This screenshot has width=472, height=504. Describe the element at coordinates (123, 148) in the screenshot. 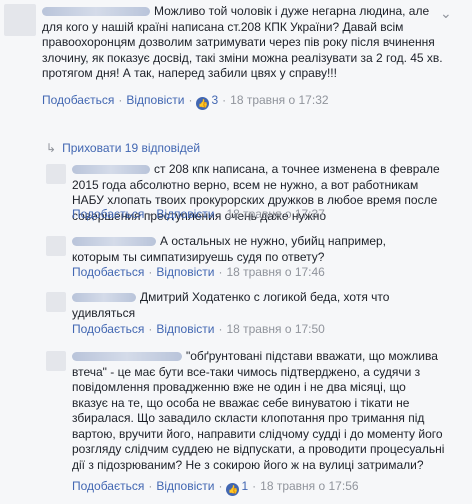

I see `hide-replies-link: ↳ Приховати 19 відповідей` at that location.